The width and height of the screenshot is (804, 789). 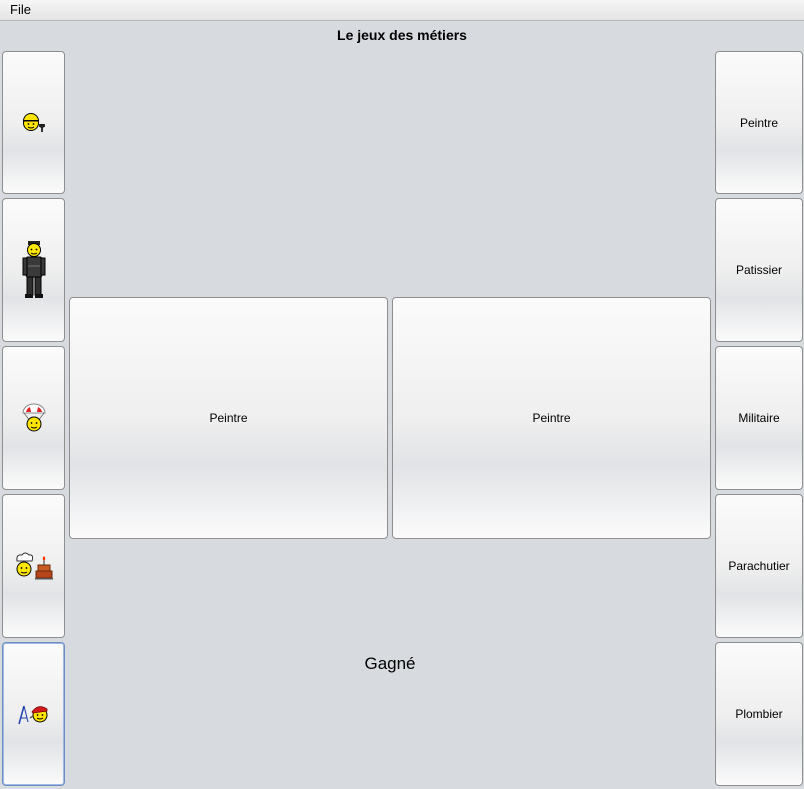 I want to click on right-button-militaire: Militaire, so click(x=759, y=418).